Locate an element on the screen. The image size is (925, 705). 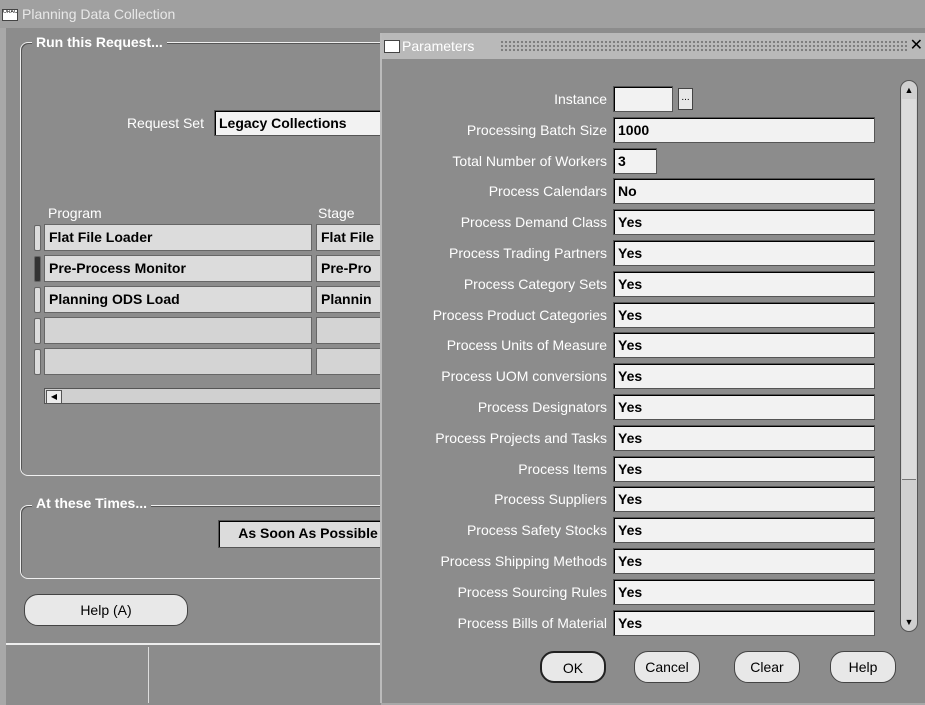
dialog-help-button: Help is located at coordinates (863, 667).